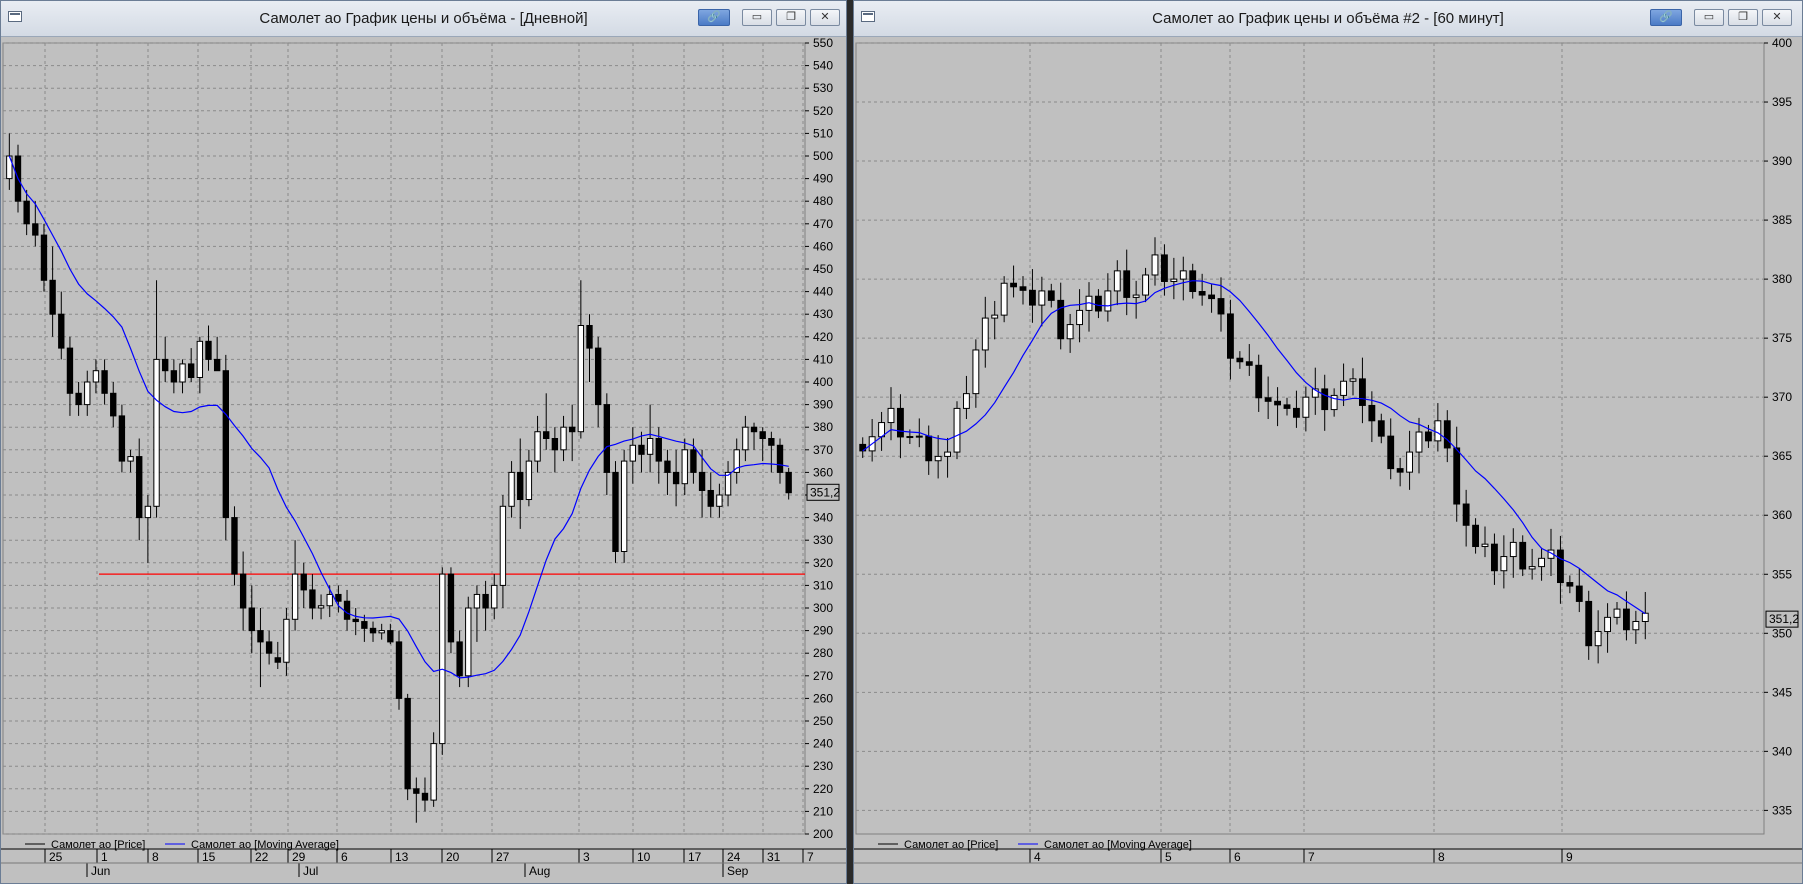 The height and width of the screenshot is (884, 1803). Describe the element at coordinates (823, 789) in the screenshot. I see `y-tick-label: 220` at that location.